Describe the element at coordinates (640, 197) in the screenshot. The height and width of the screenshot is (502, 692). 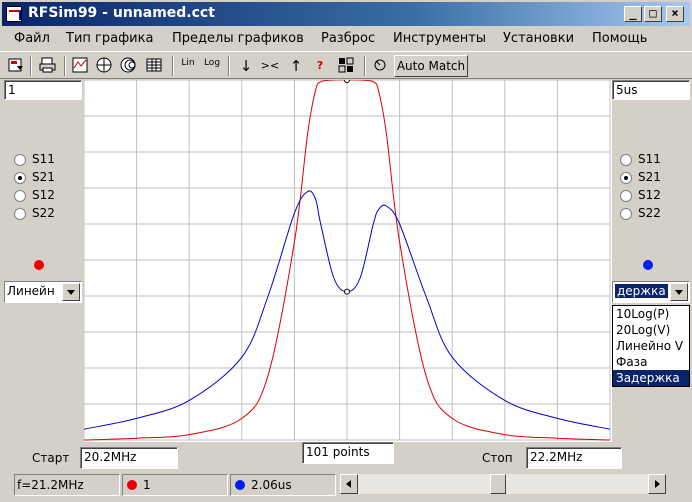
I see `radio-right-s12: S12` at that location.